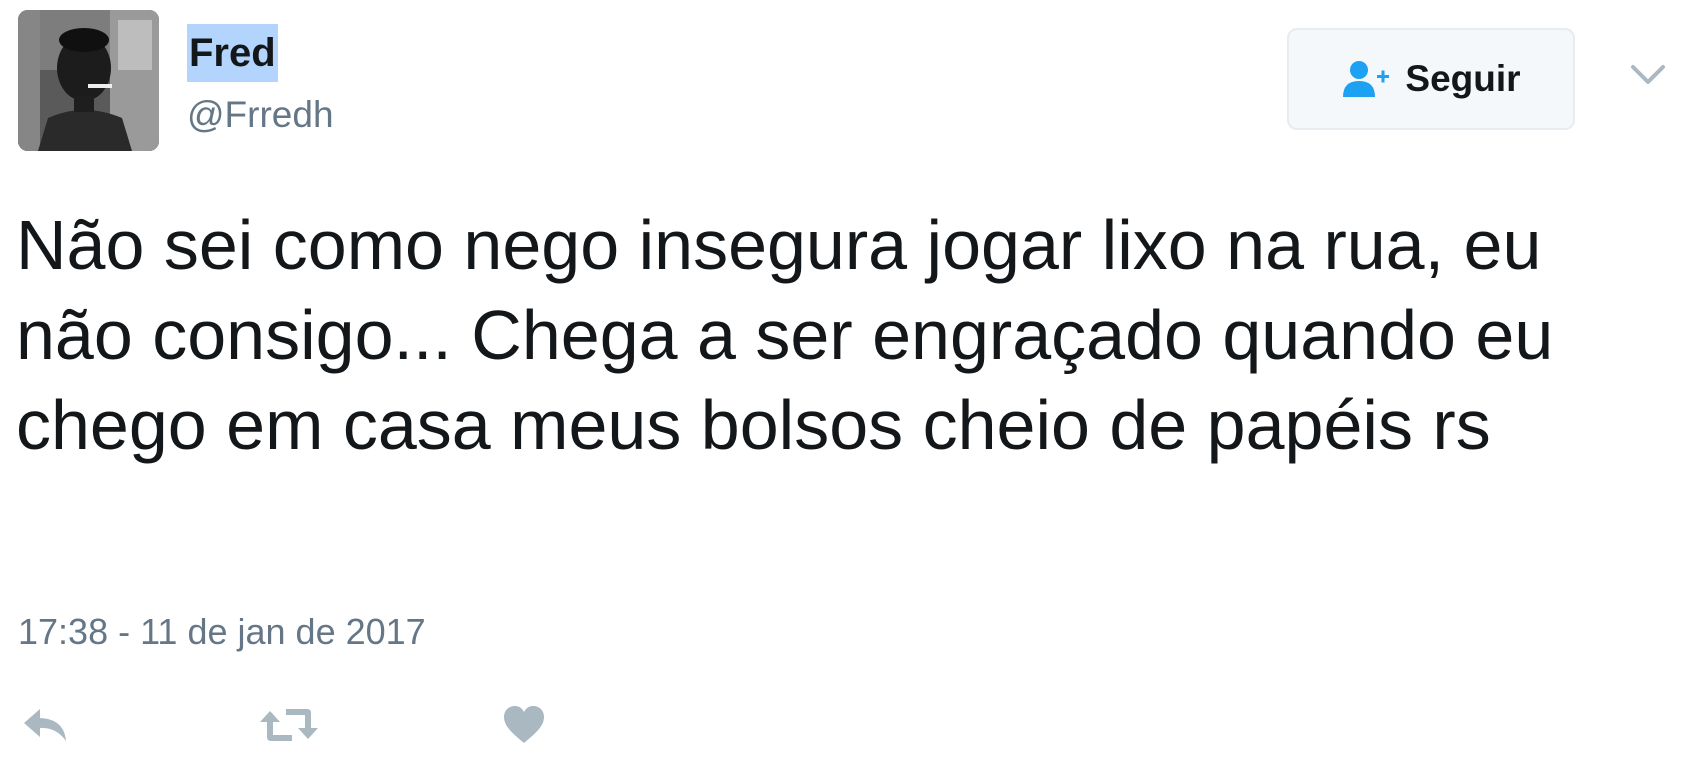 Image resolution: width=1695 pixels, height=777 pixels. What do you see at coordinates (1366, 79) in the screenshot?
I see `user-follow-icon` at bounding box center [1366, 79].